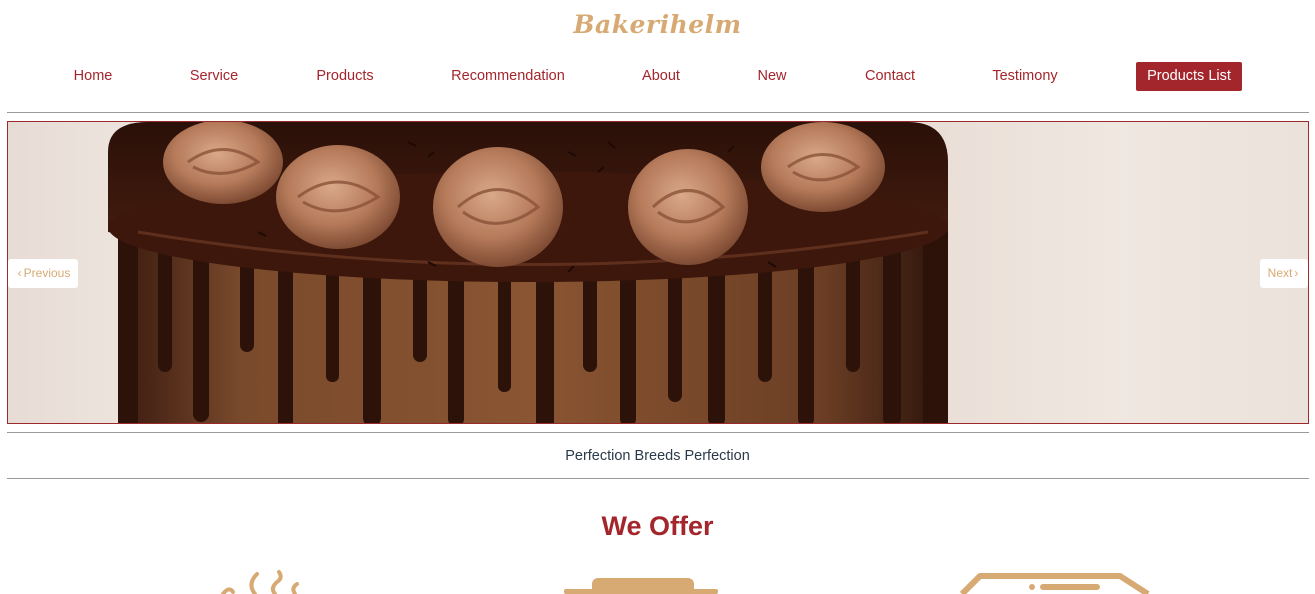 The height and width of the screenshot is (594, 1315). I want to click on header-divider, so click(658, 112).